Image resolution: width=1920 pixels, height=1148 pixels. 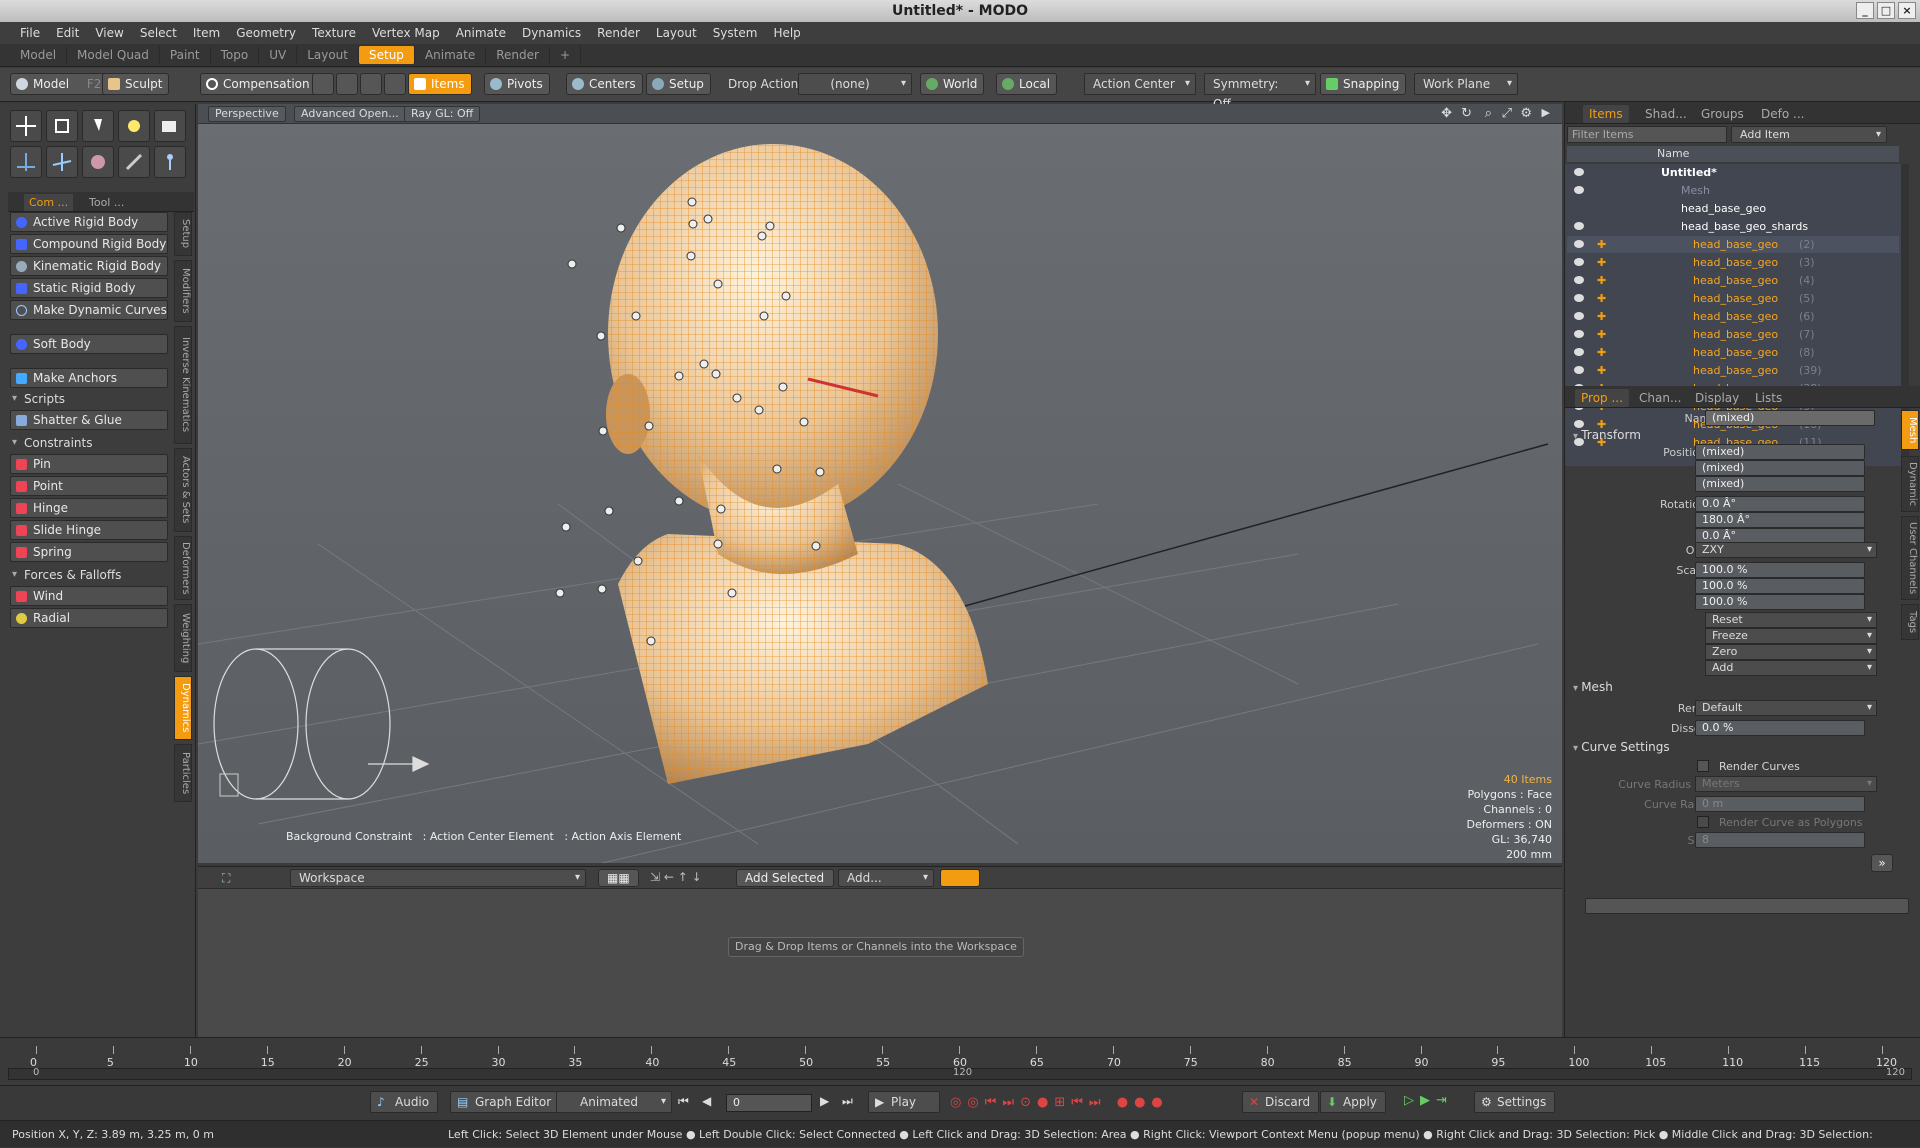 What do you see at coordinates (1733, 335) in the screenshot?
I see `tree-row: ✚ head_base_geo (7)` at bounding box center [1733, 335].